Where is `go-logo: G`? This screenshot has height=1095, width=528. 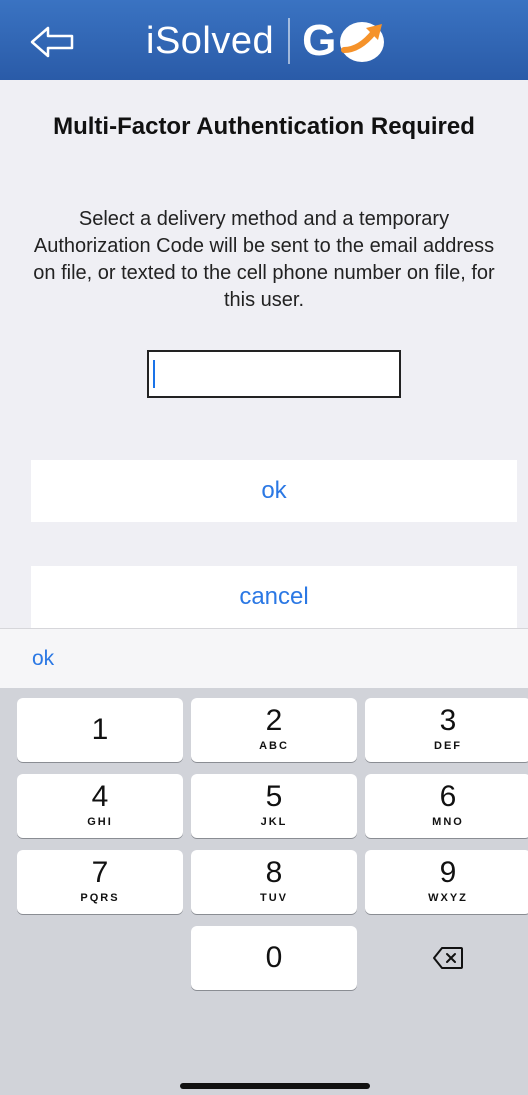
go-logo: G is located at coordinates (347, 41).